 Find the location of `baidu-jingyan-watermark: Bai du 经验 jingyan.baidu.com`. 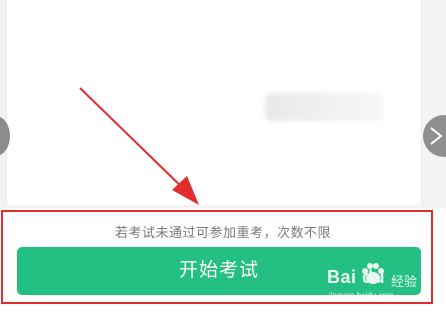

baidu-jingyan-watermark: Bai du 经验 jingyan.baidu.com is located at coordinates (381, 283).